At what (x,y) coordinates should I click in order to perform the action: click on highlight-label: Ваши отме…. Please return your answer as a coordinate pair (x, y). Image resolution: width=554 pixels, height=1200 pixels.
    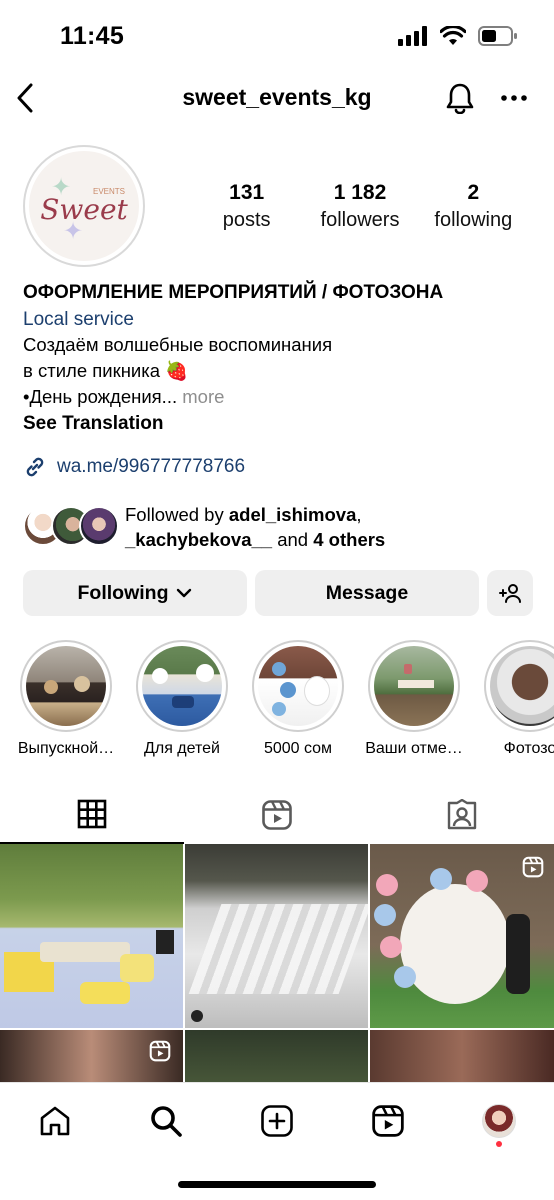
    Looking at the image, I should click on (414, 748).